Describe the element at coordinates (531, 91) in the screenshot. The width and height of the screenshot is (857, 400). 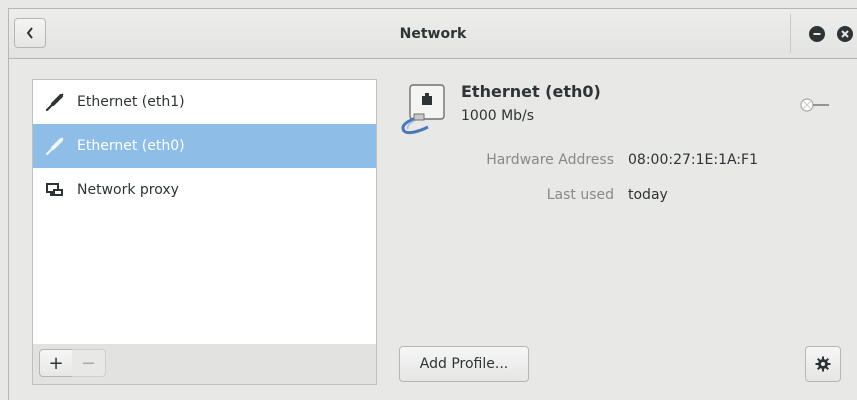
I see `device-name: Ethernet (eth0)` at that location.